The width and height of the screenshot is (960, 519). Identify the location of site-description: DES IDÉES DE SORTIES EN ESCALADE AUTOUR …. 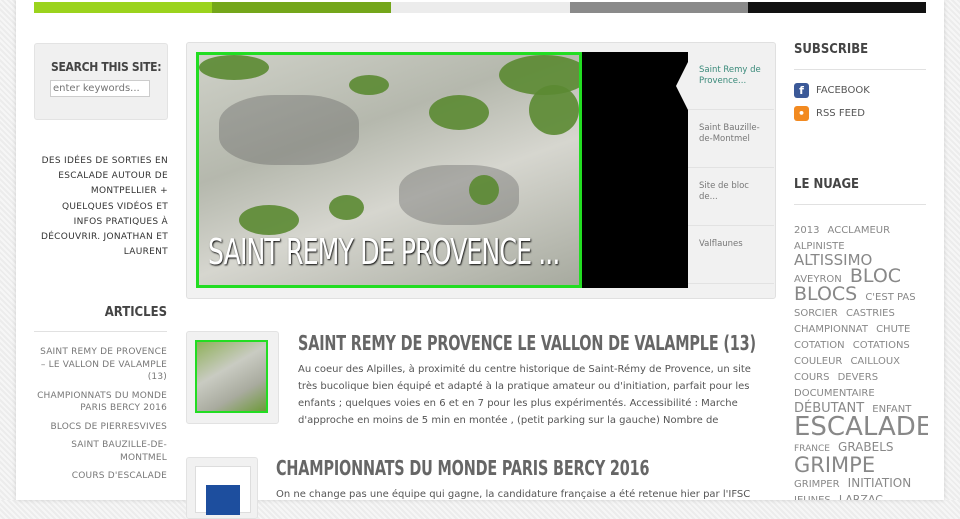
(104, 207).